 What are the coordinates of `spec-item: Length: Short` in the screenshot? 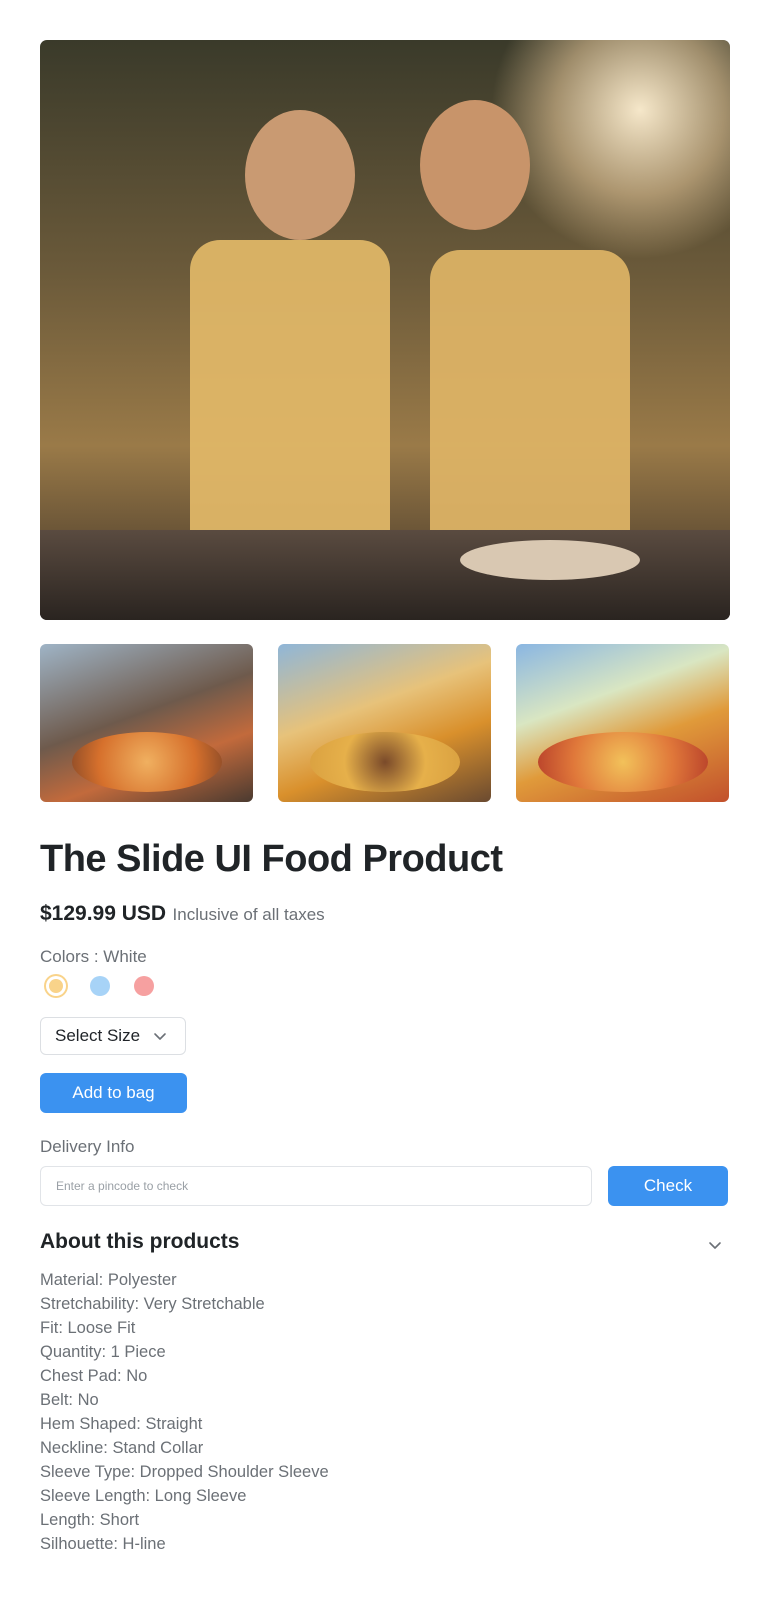 It's located at (90, 1520).